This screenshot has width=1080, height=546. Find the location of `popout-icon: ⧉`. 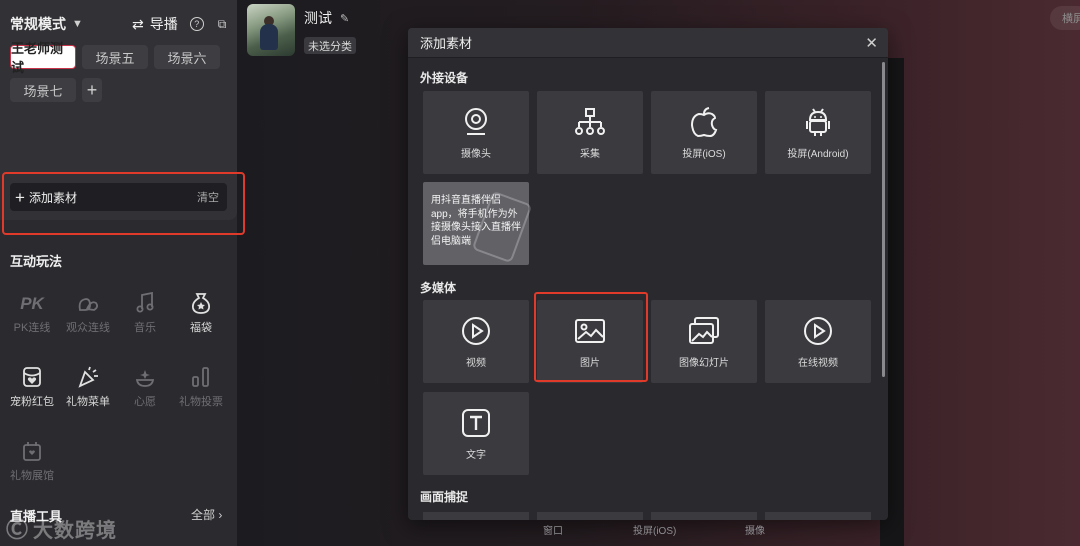

popout-icon: ⧉ is located at coordinates (222, 24).